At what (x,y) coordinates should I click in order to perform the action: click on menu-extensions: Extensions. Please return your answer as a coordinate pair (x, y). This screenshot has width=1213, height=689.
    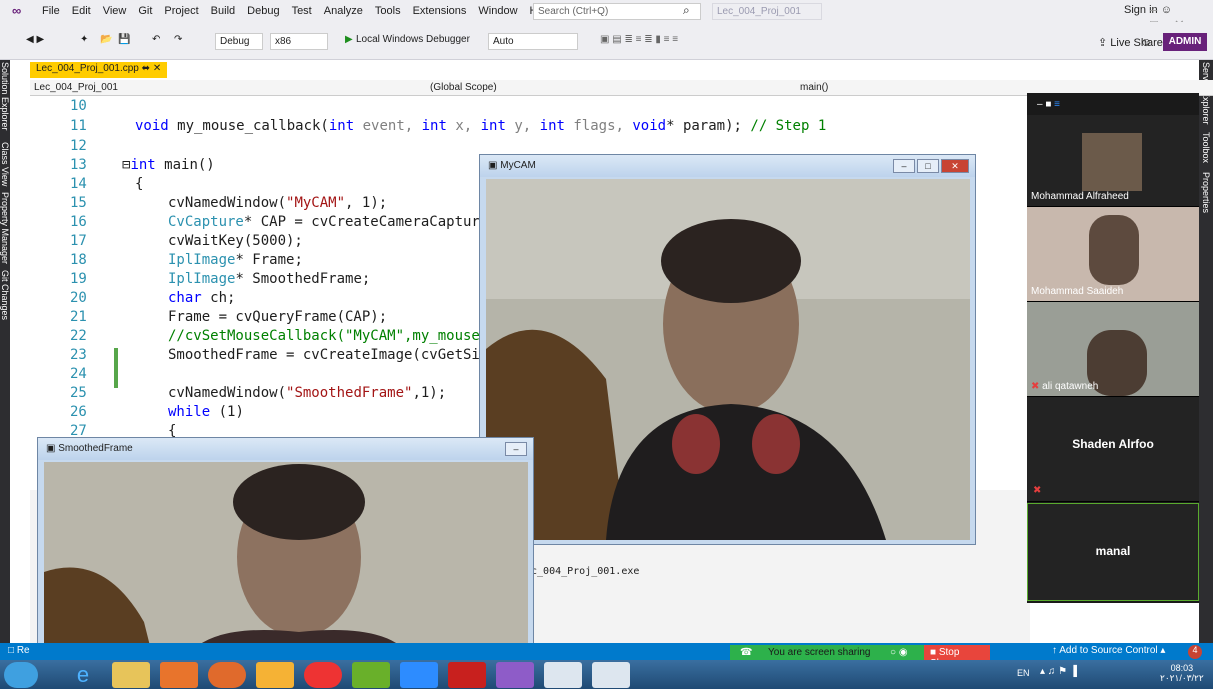
    Looking at the image, I should click on (440, 11).